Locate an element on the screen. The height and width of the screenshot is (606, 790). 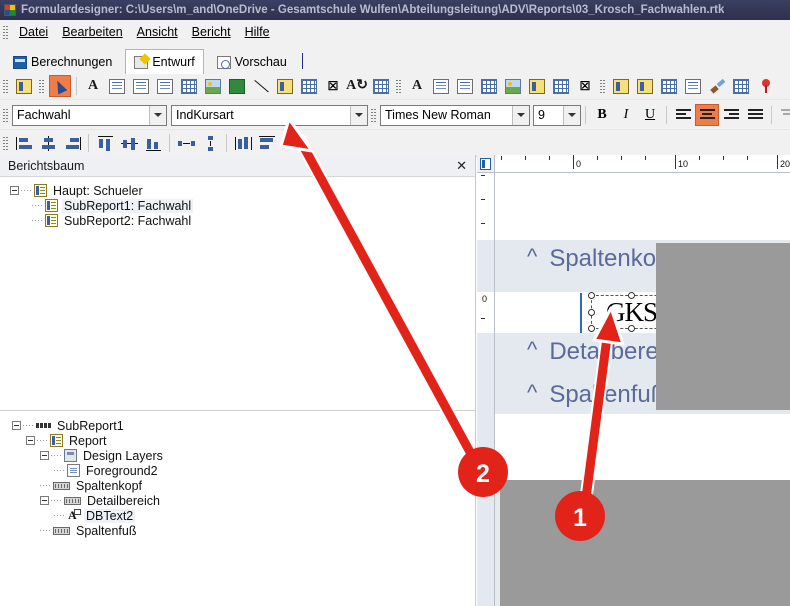
align-objects-top-icon is located at coordinates (105, 143).